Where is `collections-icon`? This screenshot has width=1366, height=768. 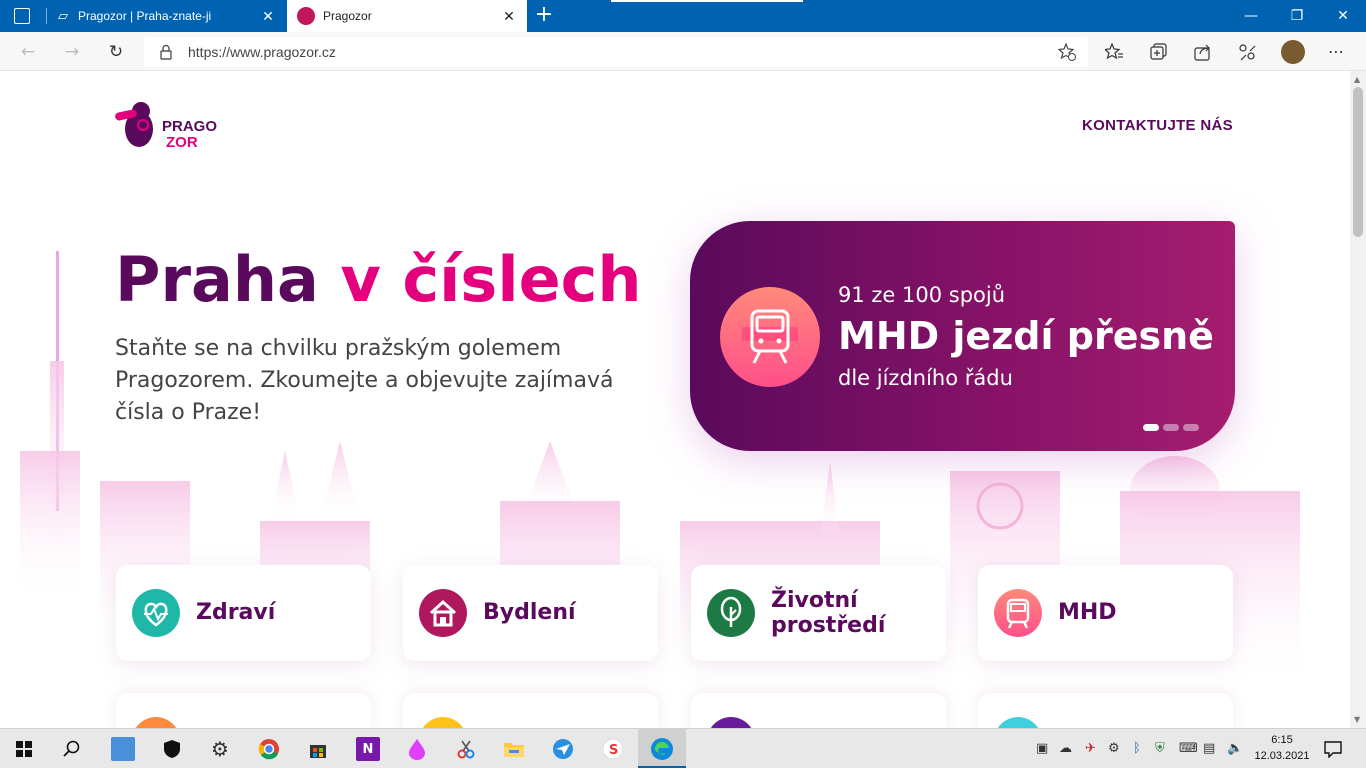 collections-icon is located at coordinates (1159, 52).